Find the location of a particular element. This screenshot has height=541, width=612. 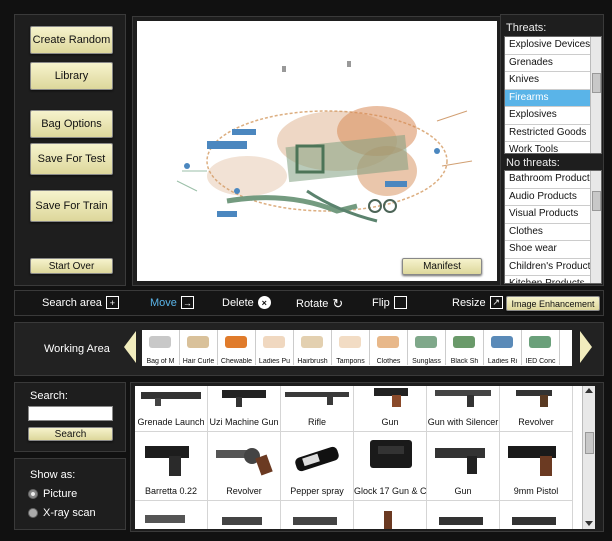

start-over-button: Start Over is located at coordinates (71, 266).